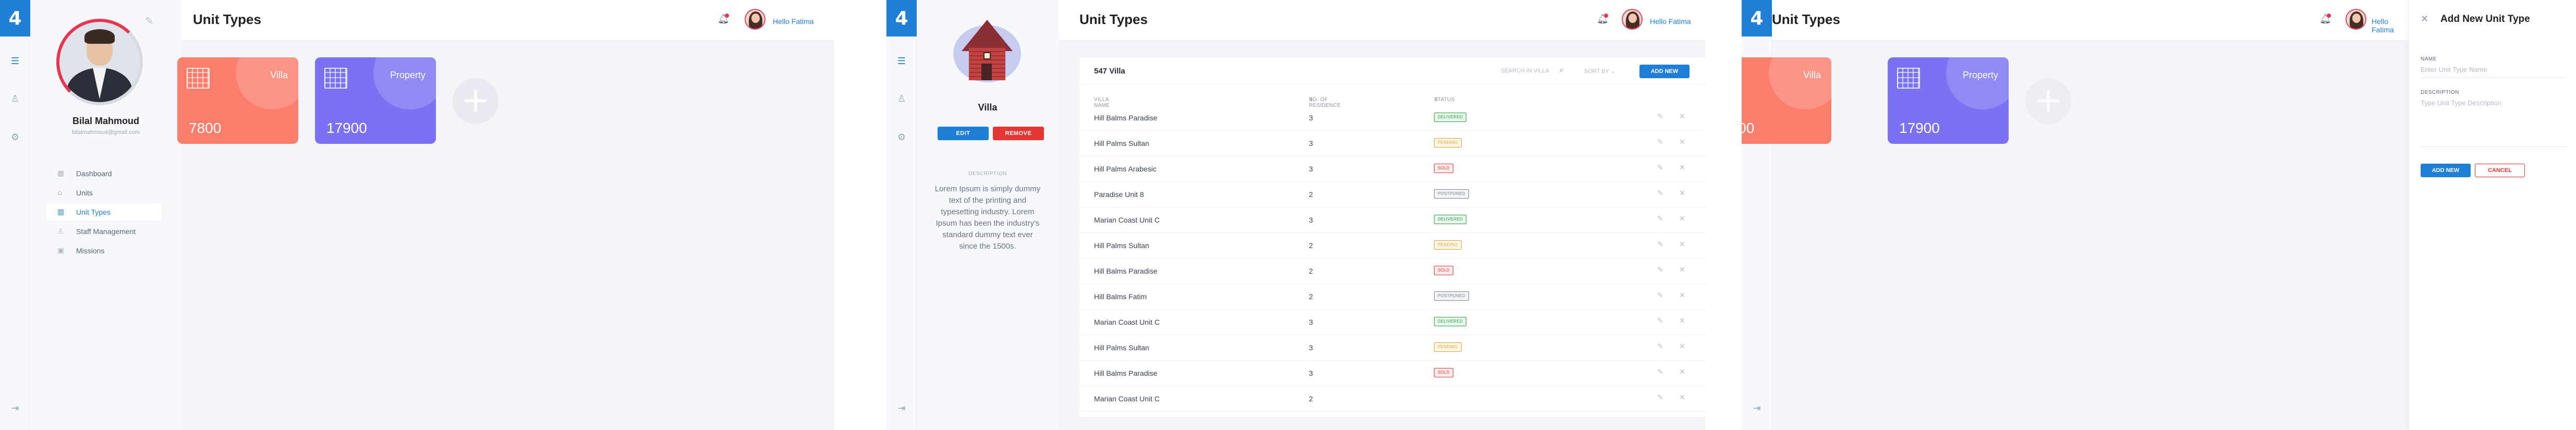 This screenshot has height=430, width=2576. I want to click on home-icon: ⌂, so click(59, 193).